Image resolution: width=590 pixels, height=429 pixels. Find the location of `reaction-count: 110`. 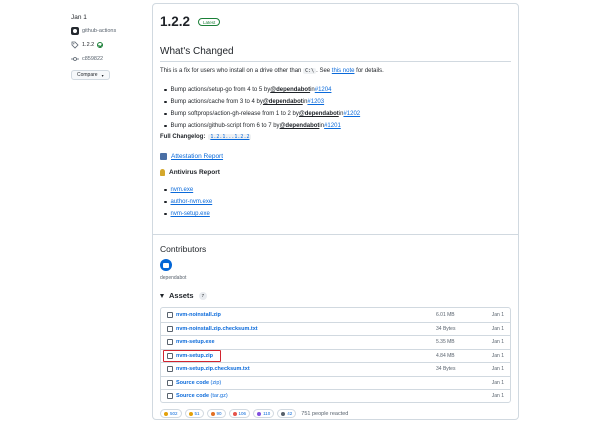

reaction-count: 110 is located at coordinates (267, 413).